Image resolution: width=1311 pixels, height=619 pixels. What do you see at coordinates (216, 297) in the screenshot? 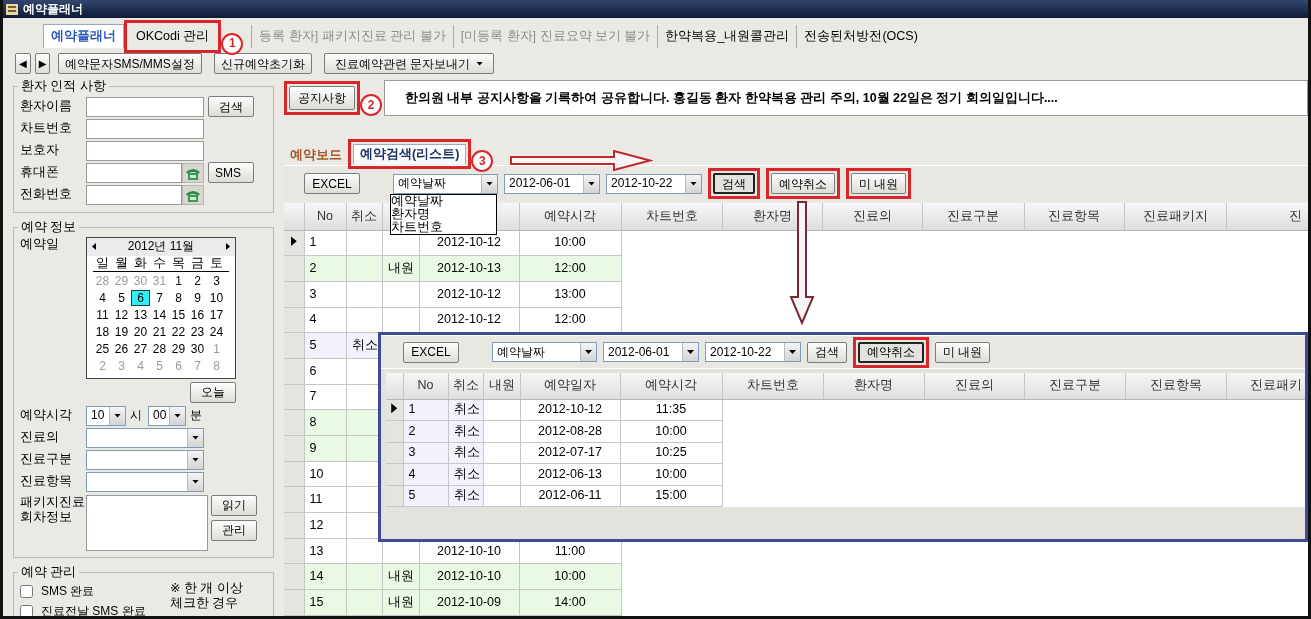
I see `calendar-day: 10` at bounding box center [216, 297].